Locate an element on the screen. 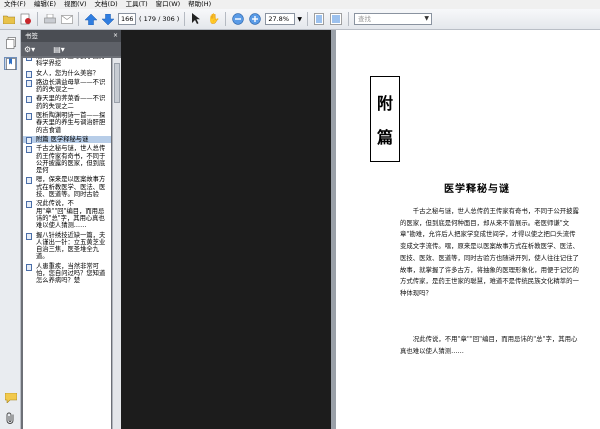 The height and width of the screenshot is (429, 600). search-input: 查找 ▼ is located at coordinates (392, 19).